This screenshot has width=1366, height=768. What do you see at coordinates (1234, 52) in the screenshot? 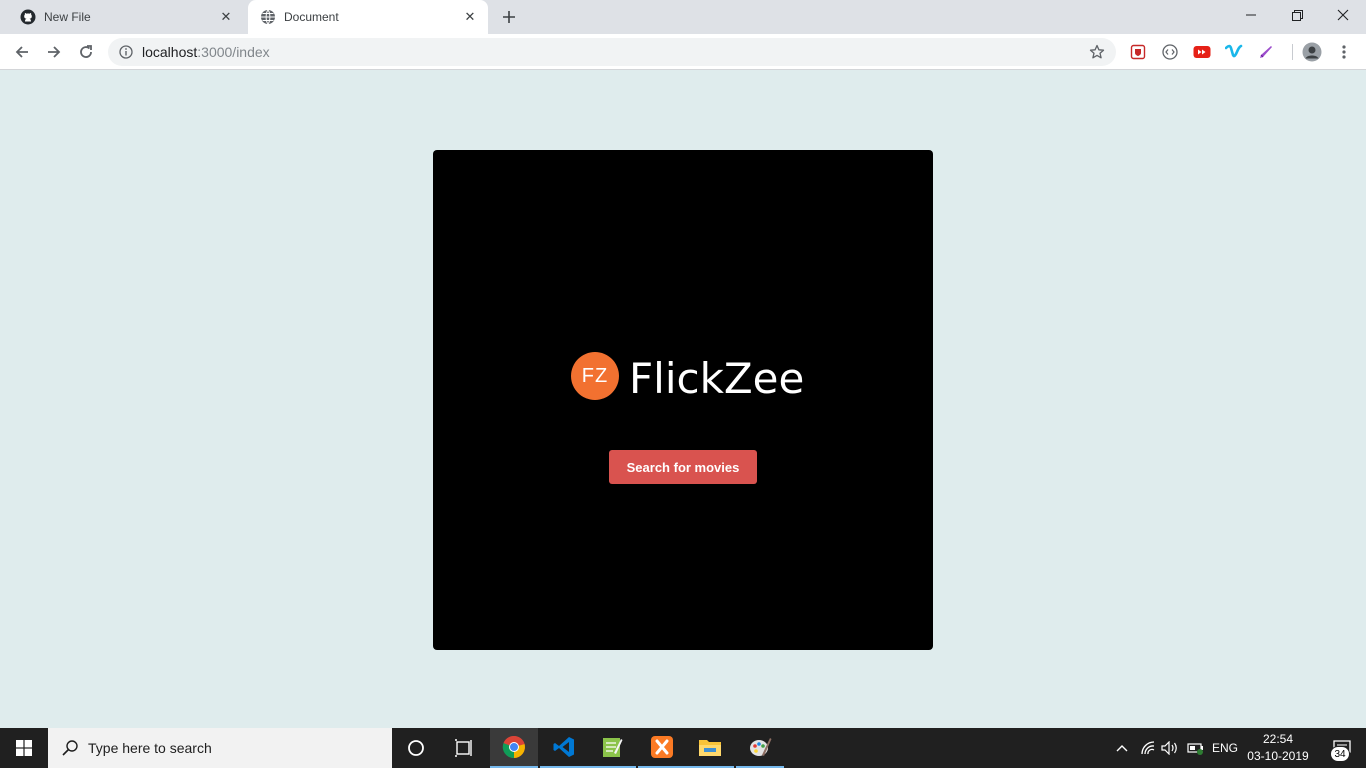
I see `vimeo-extension-icon` at bounding box center [1234, 52].